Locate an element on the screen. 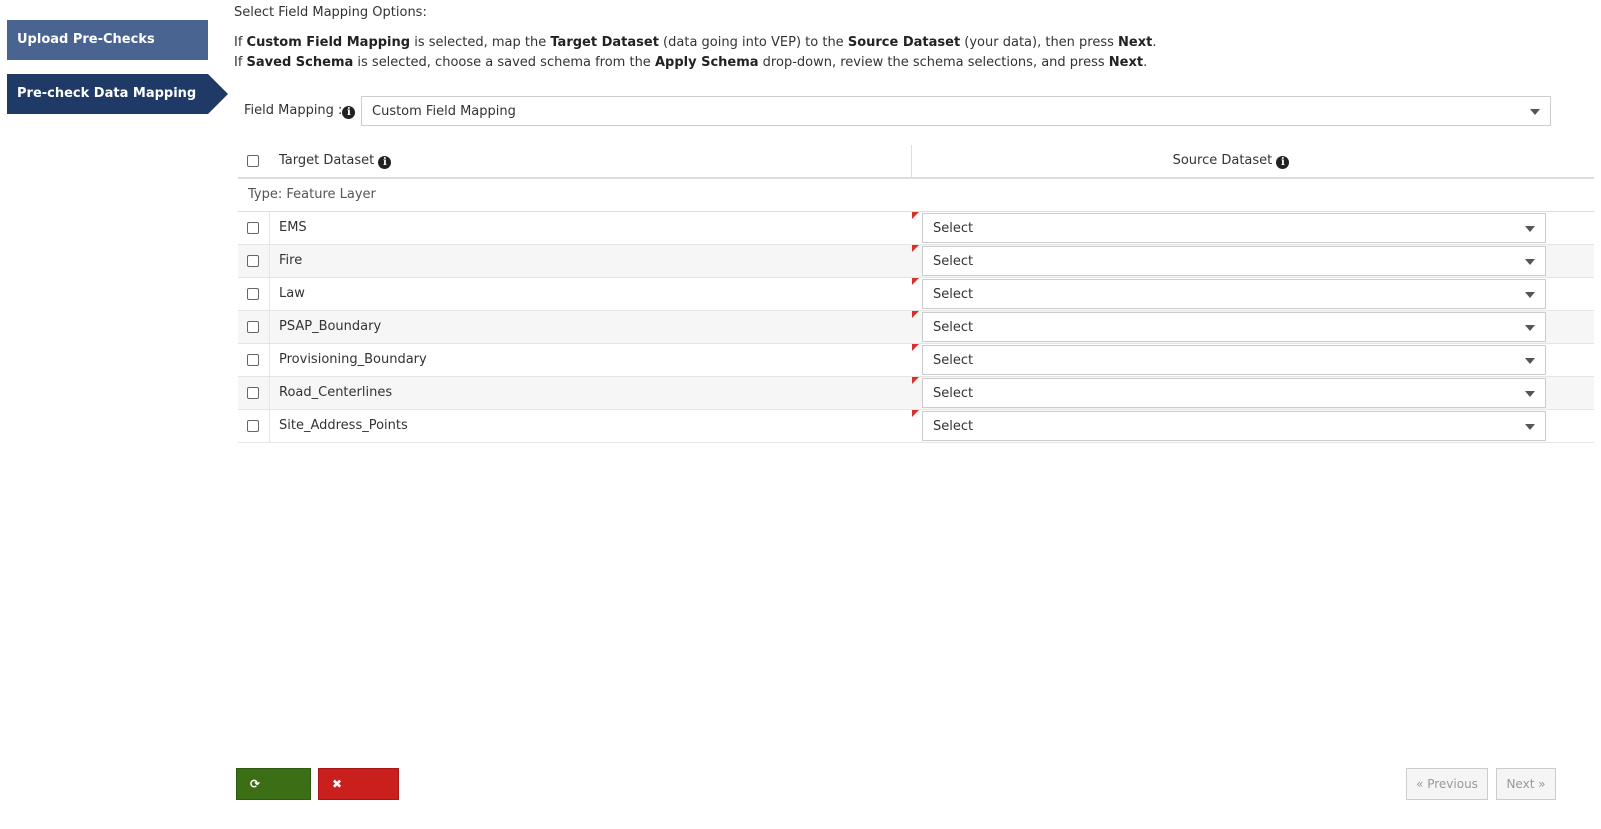  refresh-icon: ⟳ is located at coordinates (255, 784).